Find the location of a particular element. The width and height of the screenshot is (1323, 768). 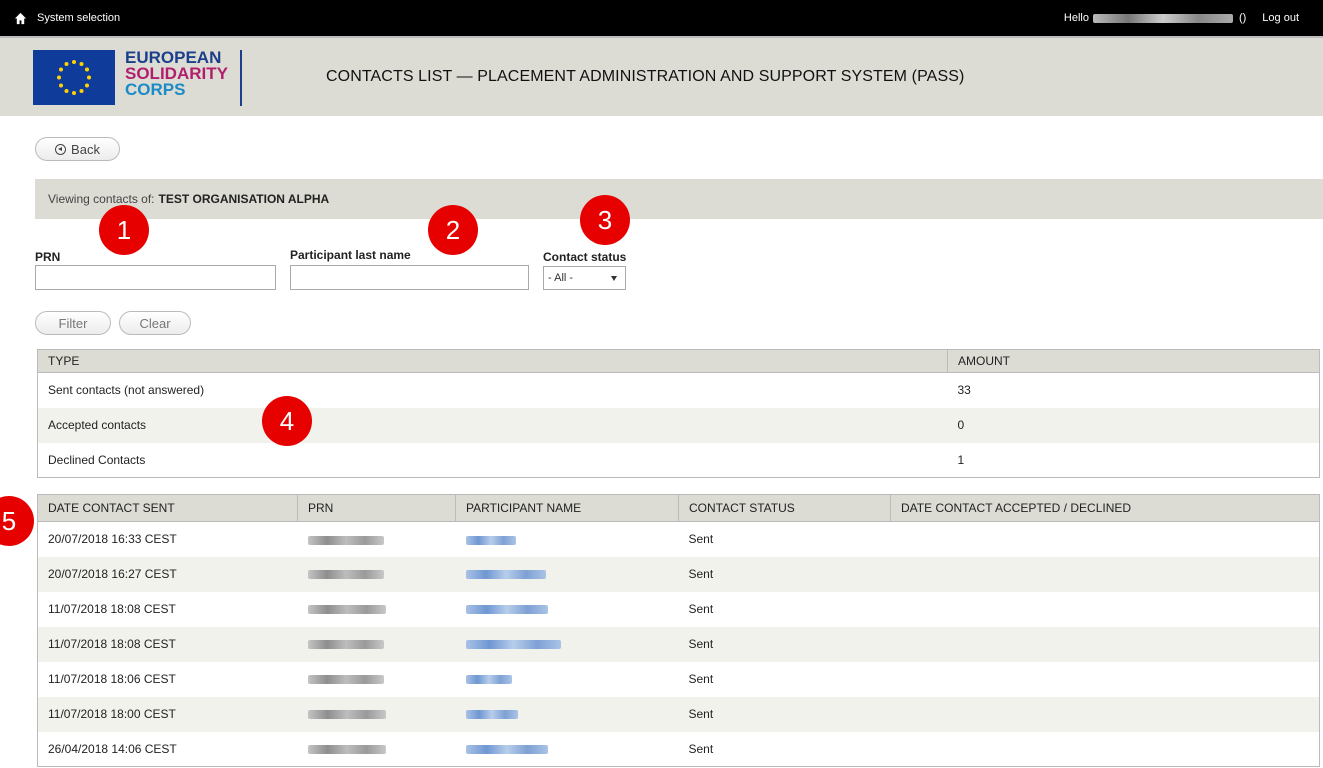

header-participant-name: PARTICIPANT NAME is located at coordinates (567, 508).